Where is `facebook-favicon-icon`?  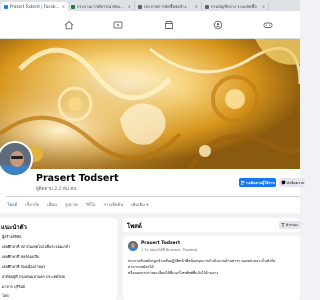 facebook-favicon-icon is located at coordinates (6, 6).